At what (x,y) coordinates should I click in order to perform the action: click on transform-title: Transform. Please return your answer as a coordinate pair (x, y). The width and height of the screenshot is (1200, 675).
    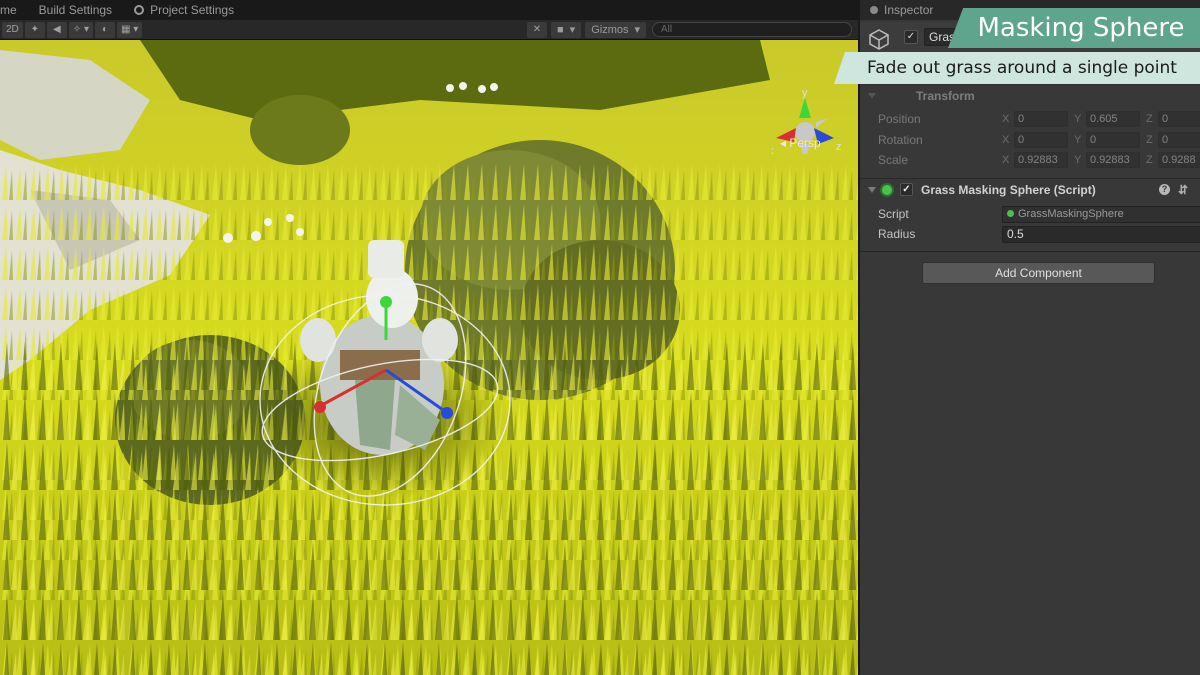
    Looking at the image, I should click on (945, 95).